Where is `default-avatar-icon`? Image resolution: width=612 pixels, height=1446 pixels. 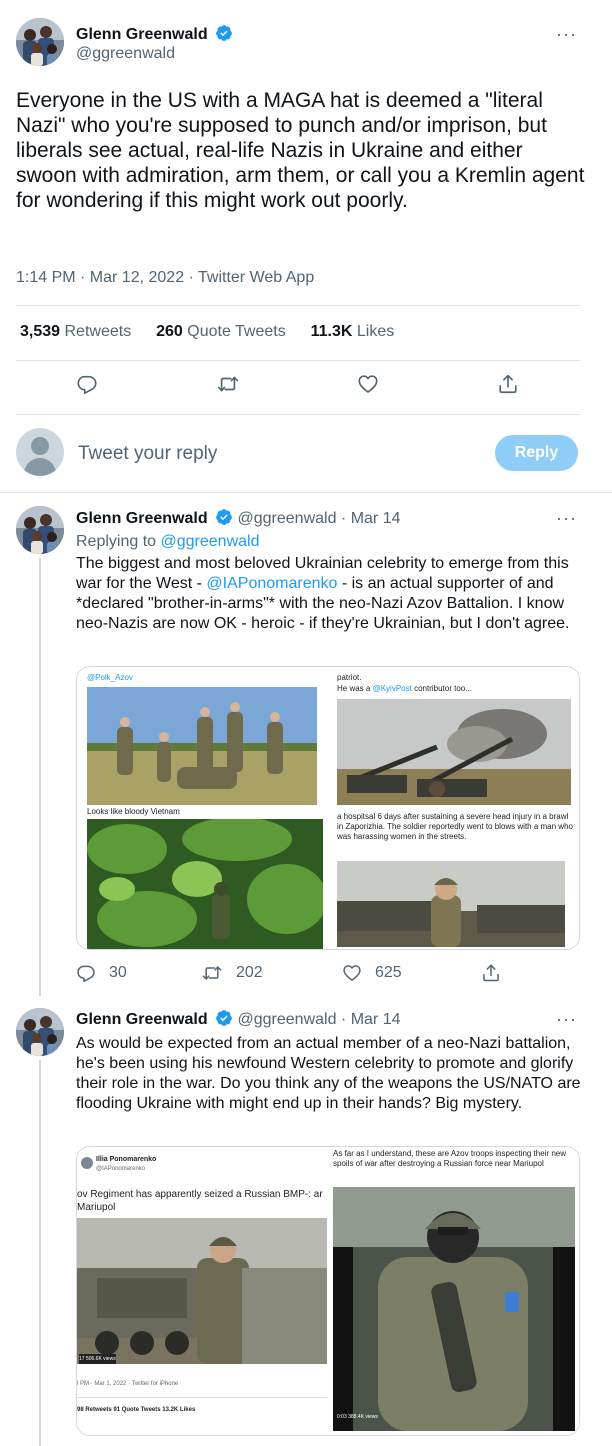 default-avatar-icon is located at coordinates (40, 452).